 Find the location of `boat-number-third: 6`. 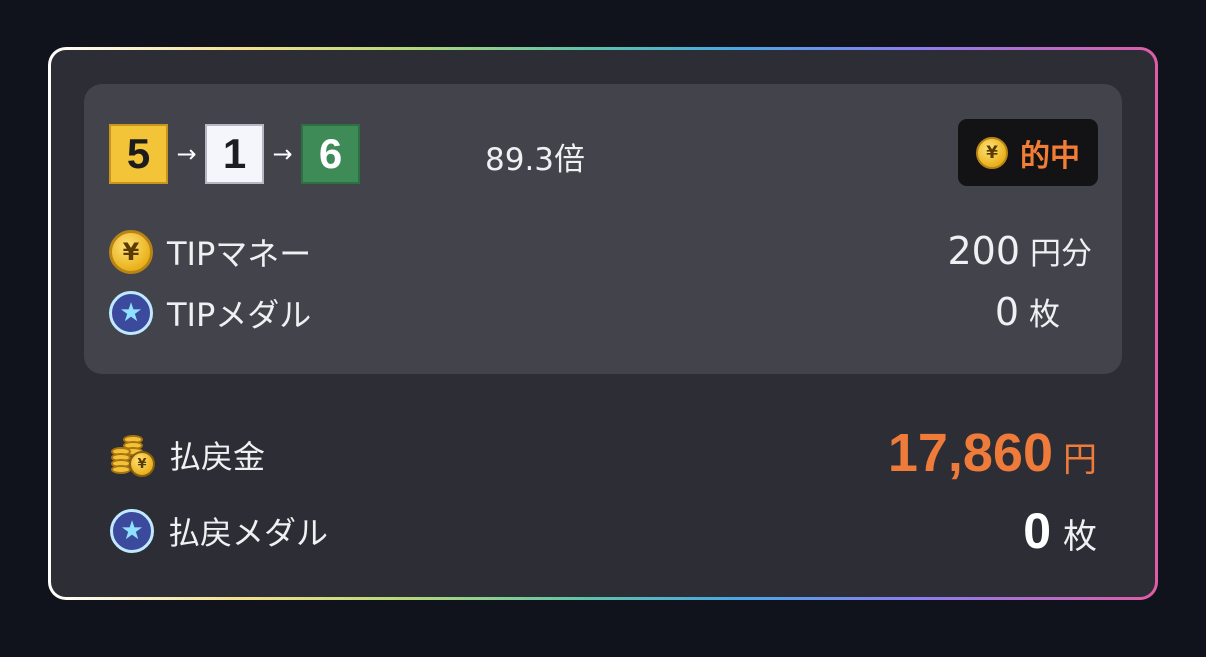

boat-number-third: 6 is located at coordinates (330, 154).